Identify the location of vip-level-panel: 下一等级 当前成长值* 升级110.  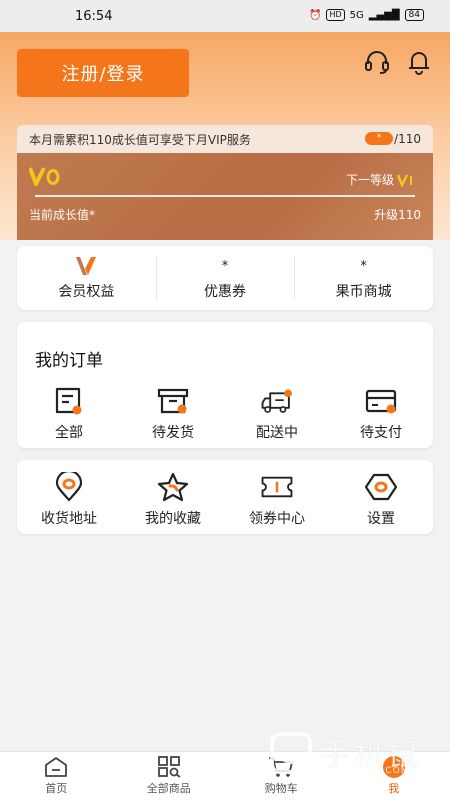
(225, 196).